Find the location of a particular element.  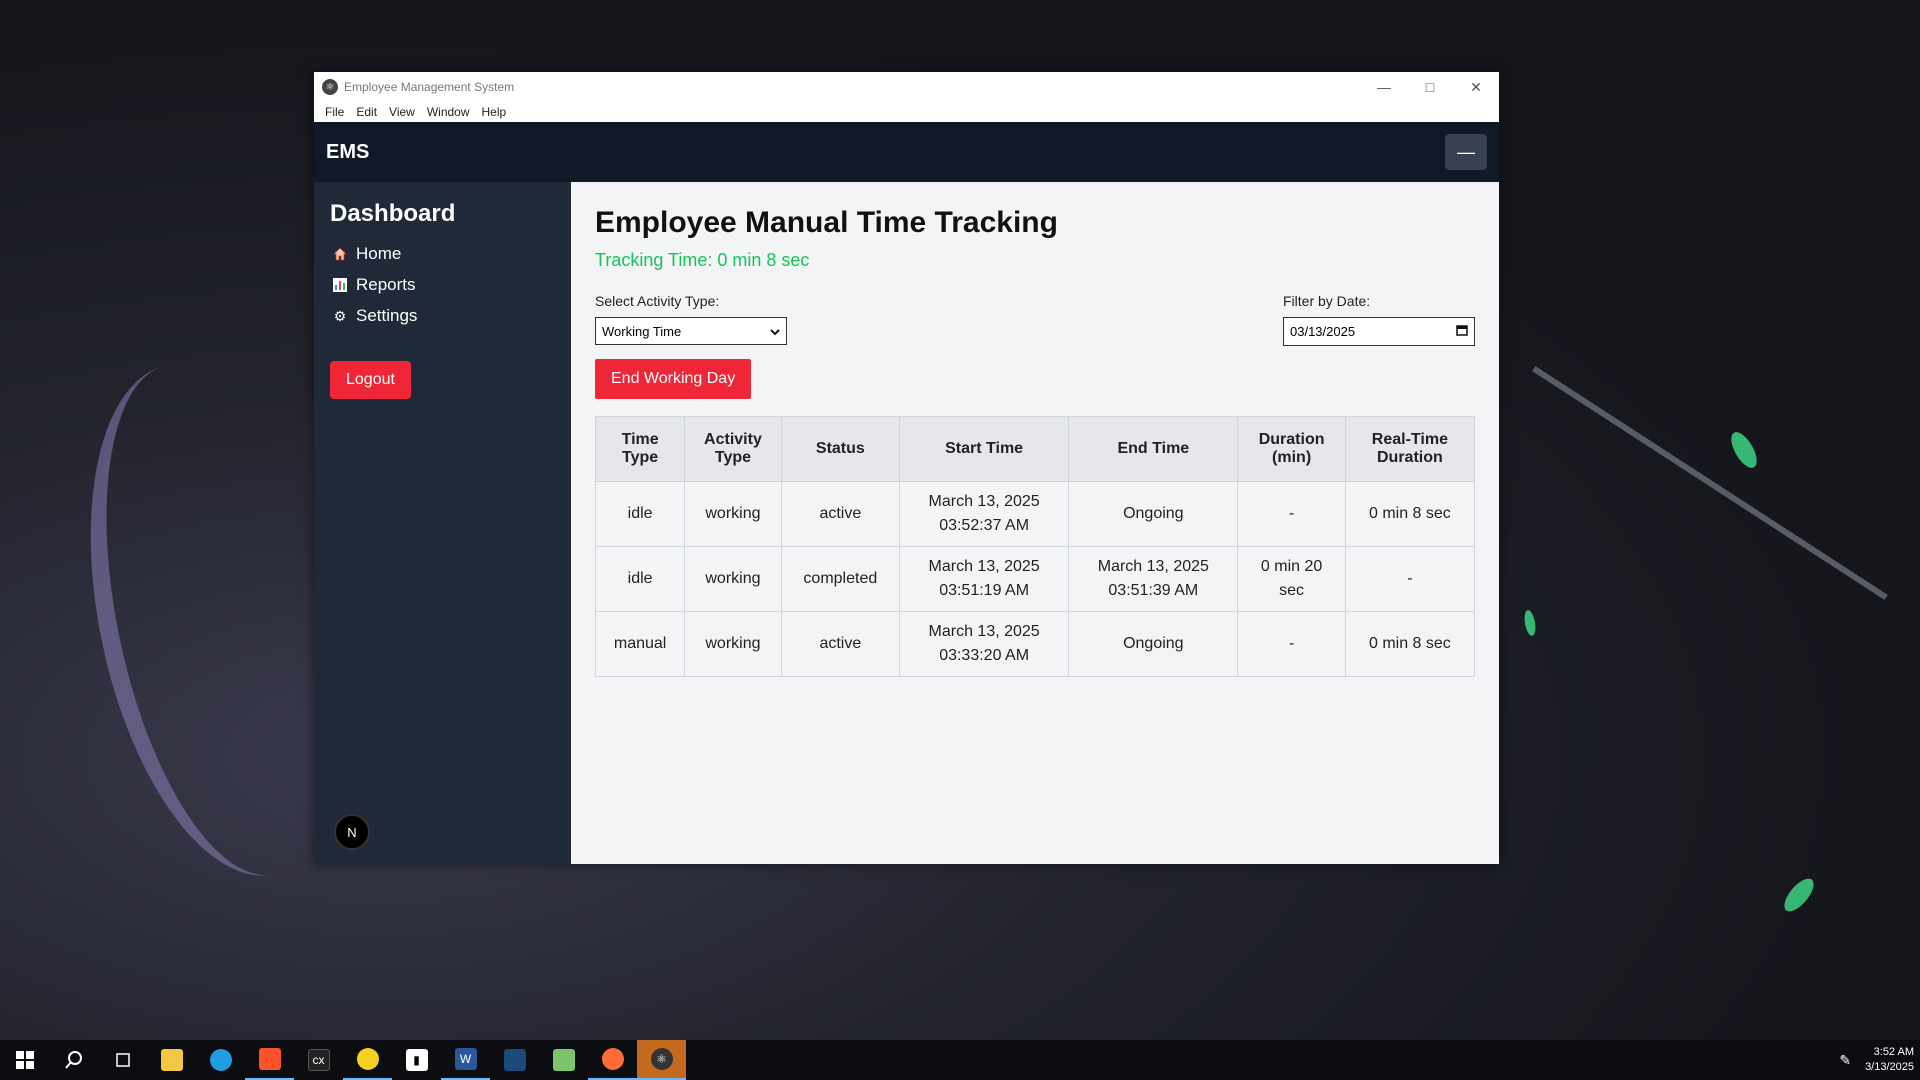

sidebar-item-home: Home is located at coordinates (442, 254).